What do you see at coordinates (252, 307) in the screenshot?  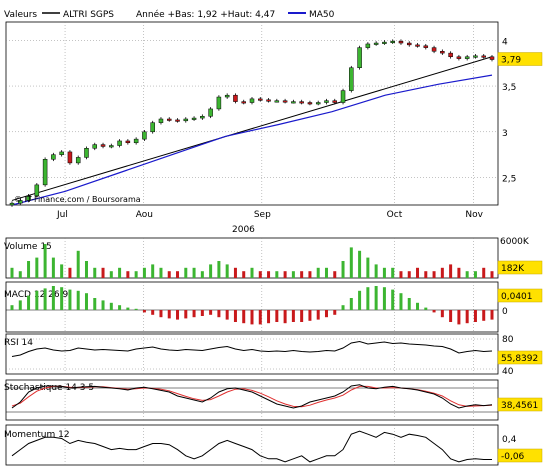 I see `macd-panel-frame` at bounding box center [252, 307].